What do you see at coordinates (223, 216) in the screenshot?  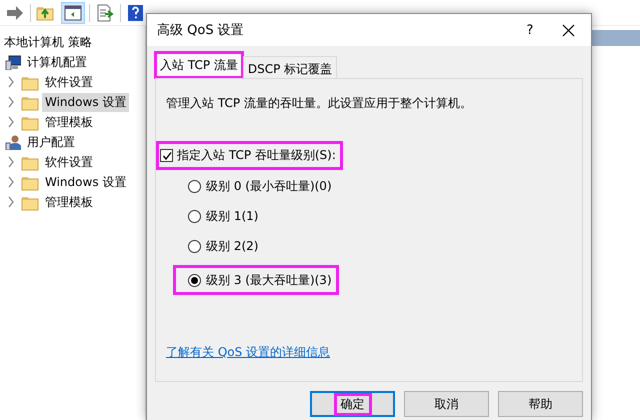 I see `radio-button: 级别 1(1)` at bounding box center [223, 216].